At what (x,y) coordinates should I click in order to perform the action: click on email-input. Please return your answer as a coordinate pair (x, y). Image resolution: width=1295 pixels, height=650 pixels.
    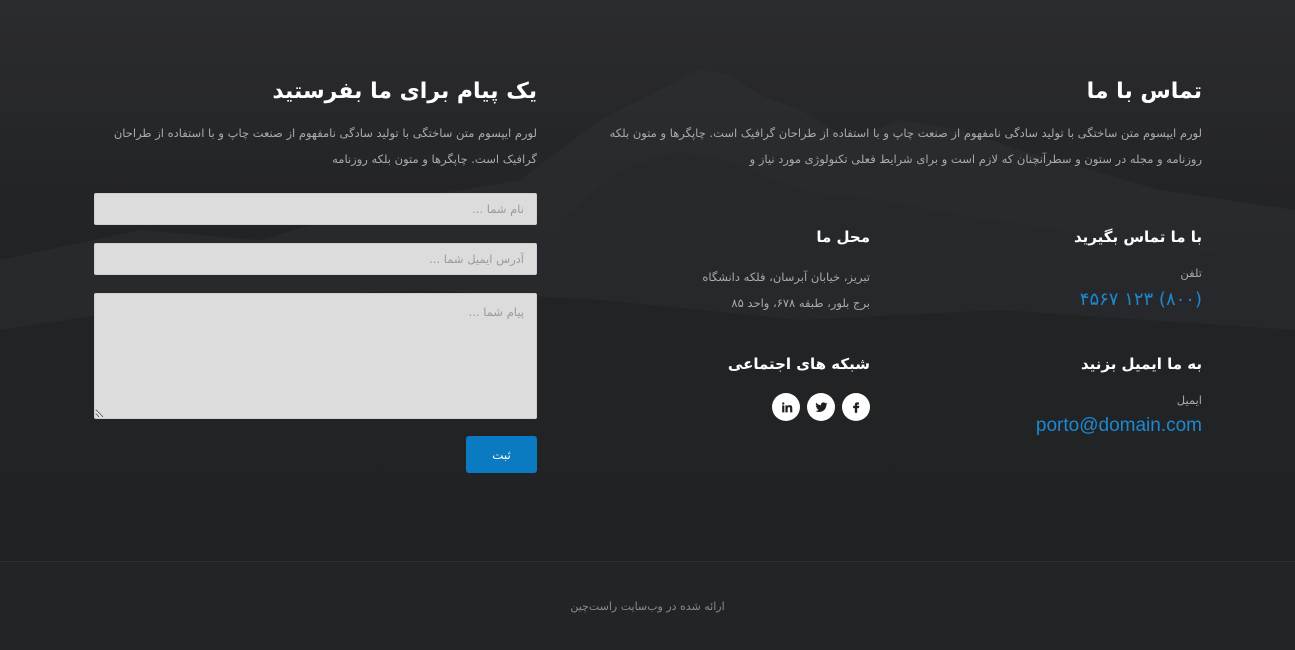
    Looking at the image, I should click on (315, 259).